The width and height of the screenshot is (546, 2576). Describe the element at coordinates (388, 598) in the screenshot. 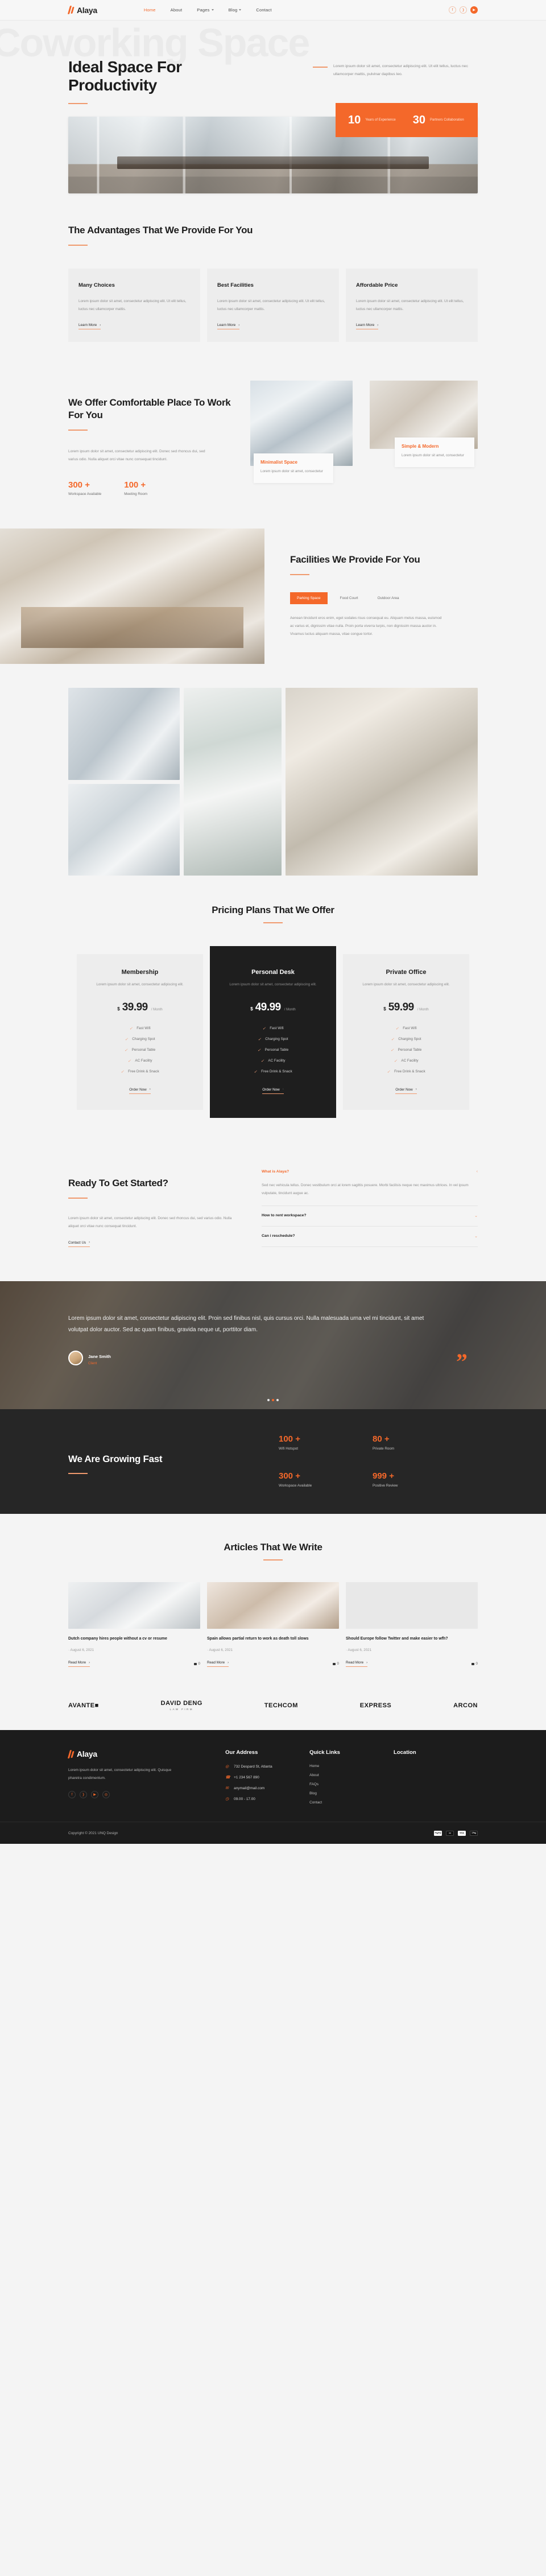

I see `tab-outdoor-area: Outdoor Area` at that location.